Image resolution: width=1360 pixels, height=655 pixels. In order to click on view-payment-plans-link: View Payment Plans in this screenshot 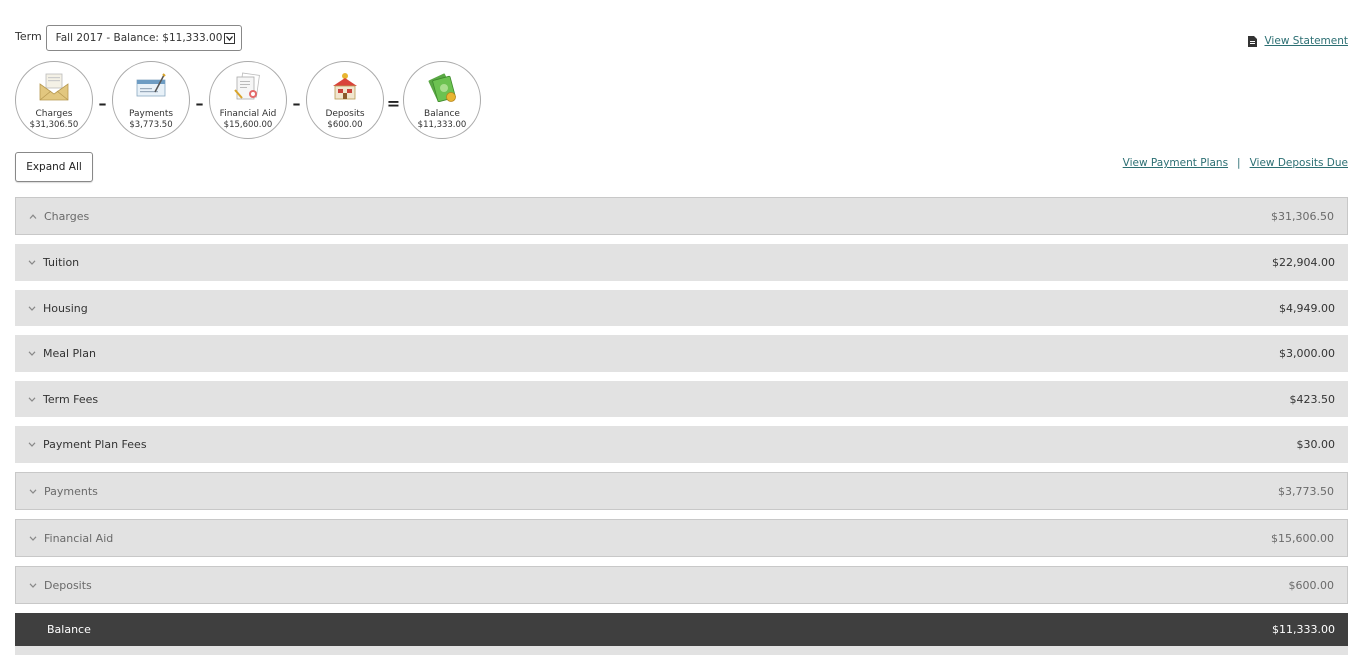, I will do `click(1175, 163)`.